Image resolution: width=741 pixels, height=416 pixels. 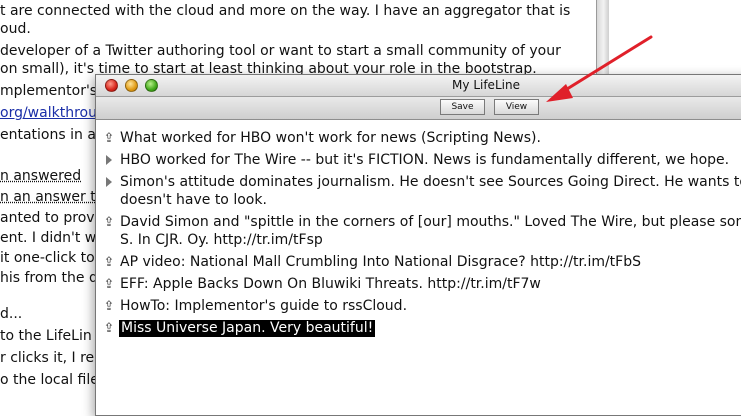 I want to click on save-button: Save, so click(x=462, y=107).